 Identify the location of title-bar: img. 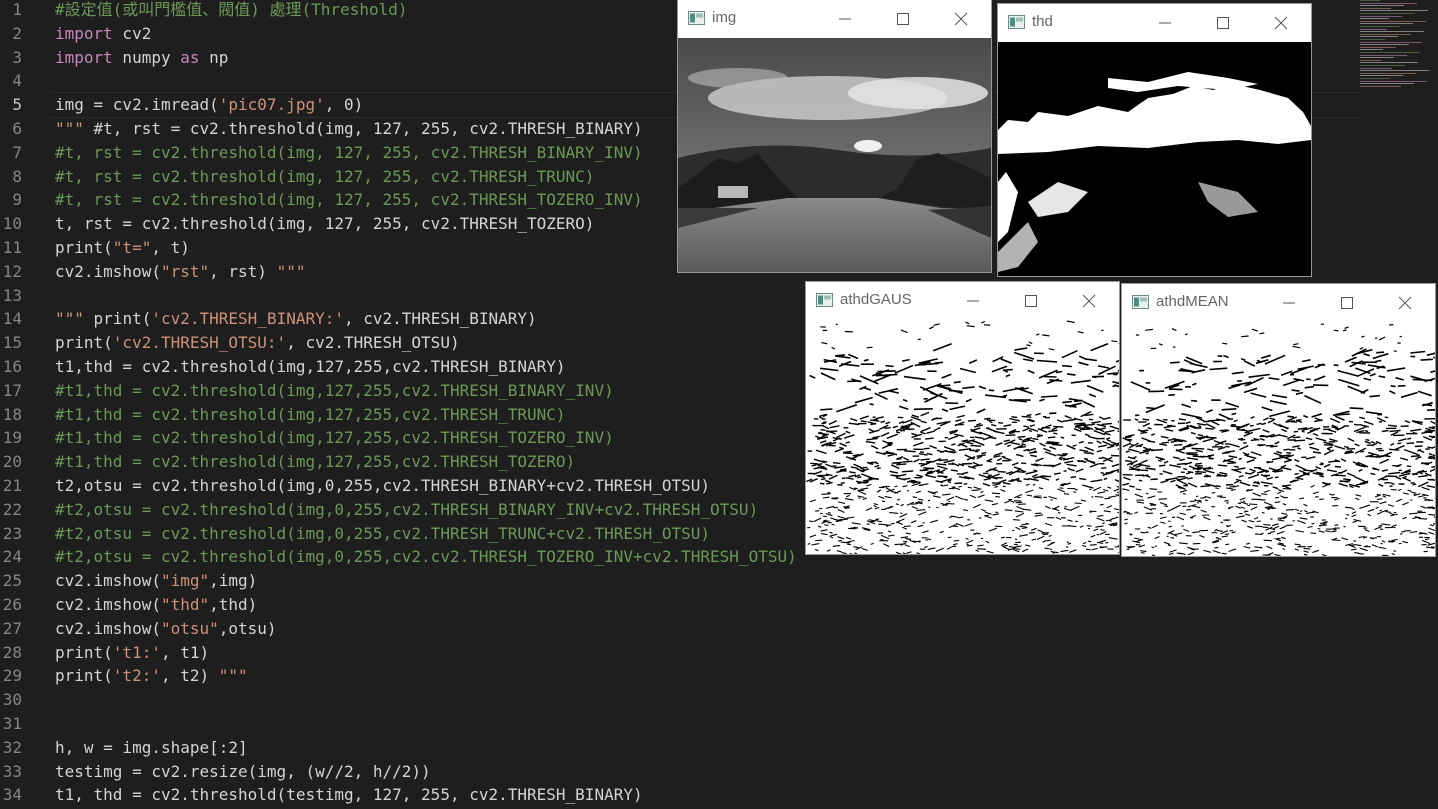
(834, 19).